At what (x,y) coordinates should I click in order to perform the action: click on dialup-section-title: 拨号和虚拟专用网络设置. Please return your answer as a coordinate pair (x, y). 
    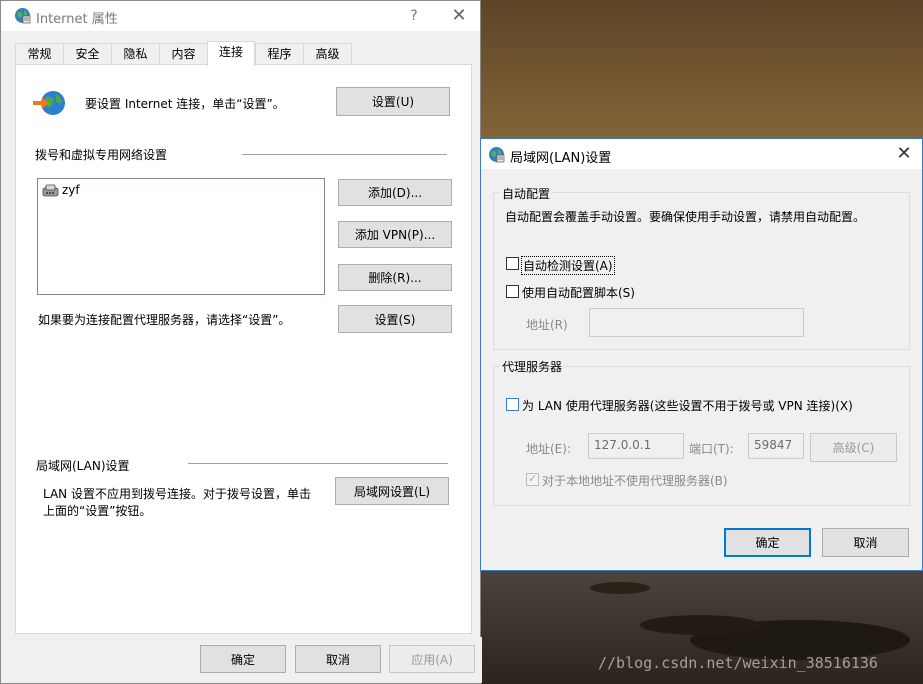
    Looking at the image, I should click on (101, 155).